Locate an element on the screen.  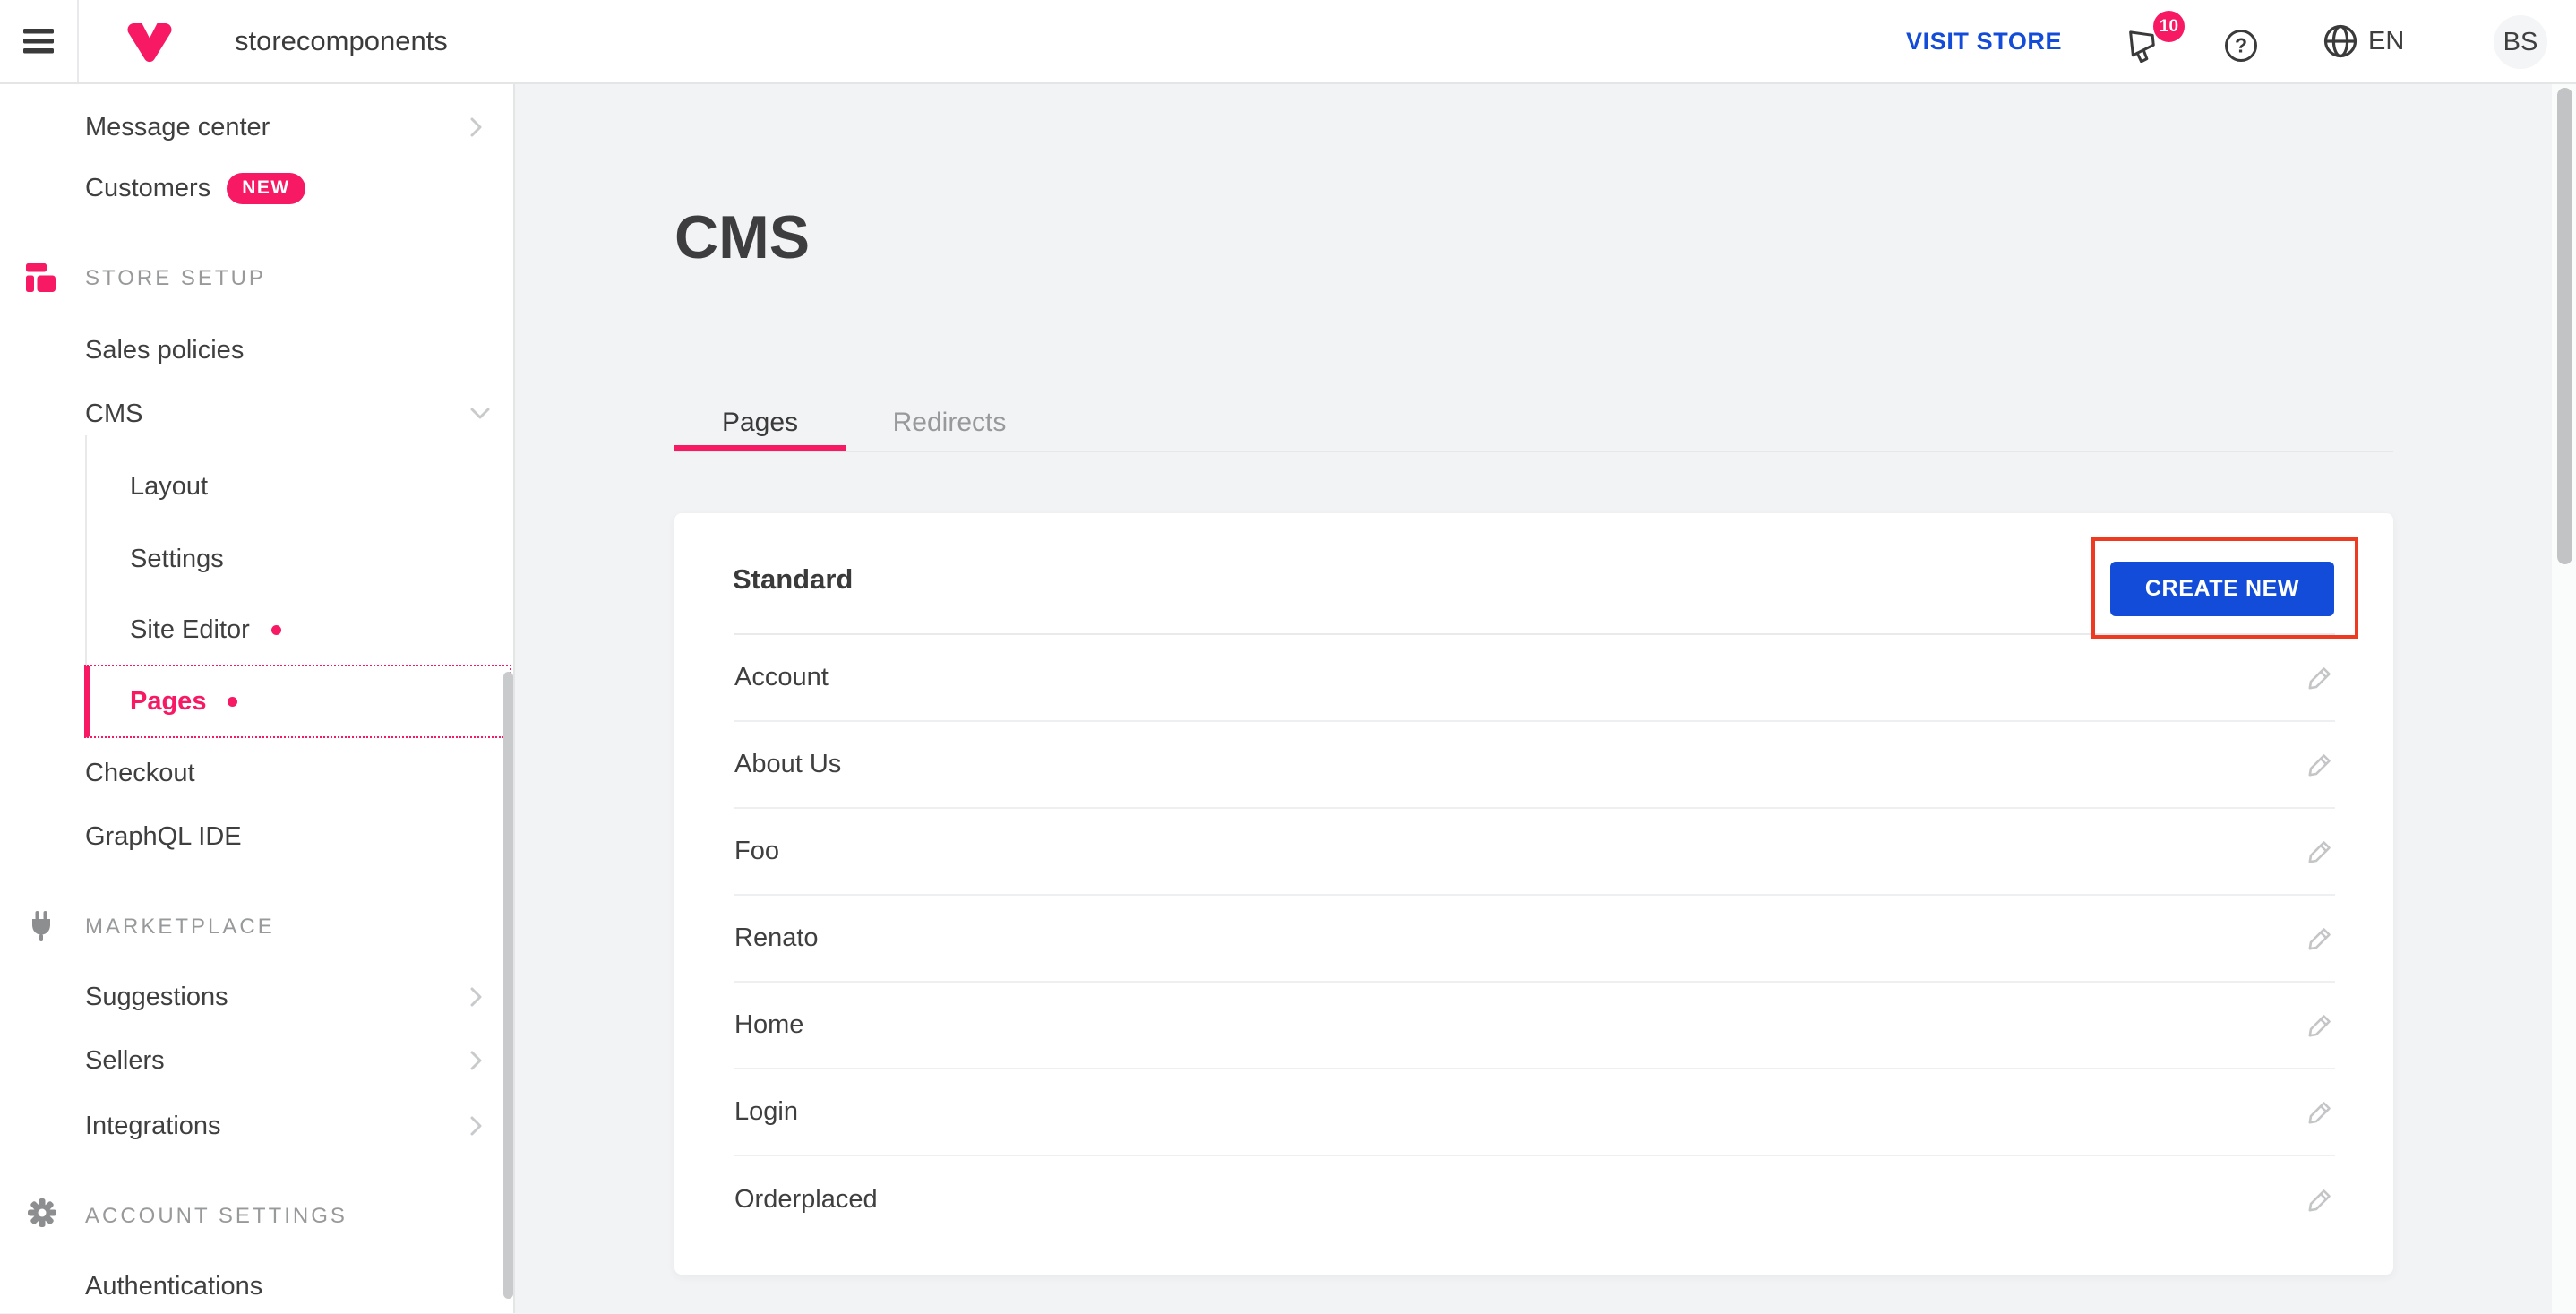
page-name: Renato is located at coordinates (776, 937).